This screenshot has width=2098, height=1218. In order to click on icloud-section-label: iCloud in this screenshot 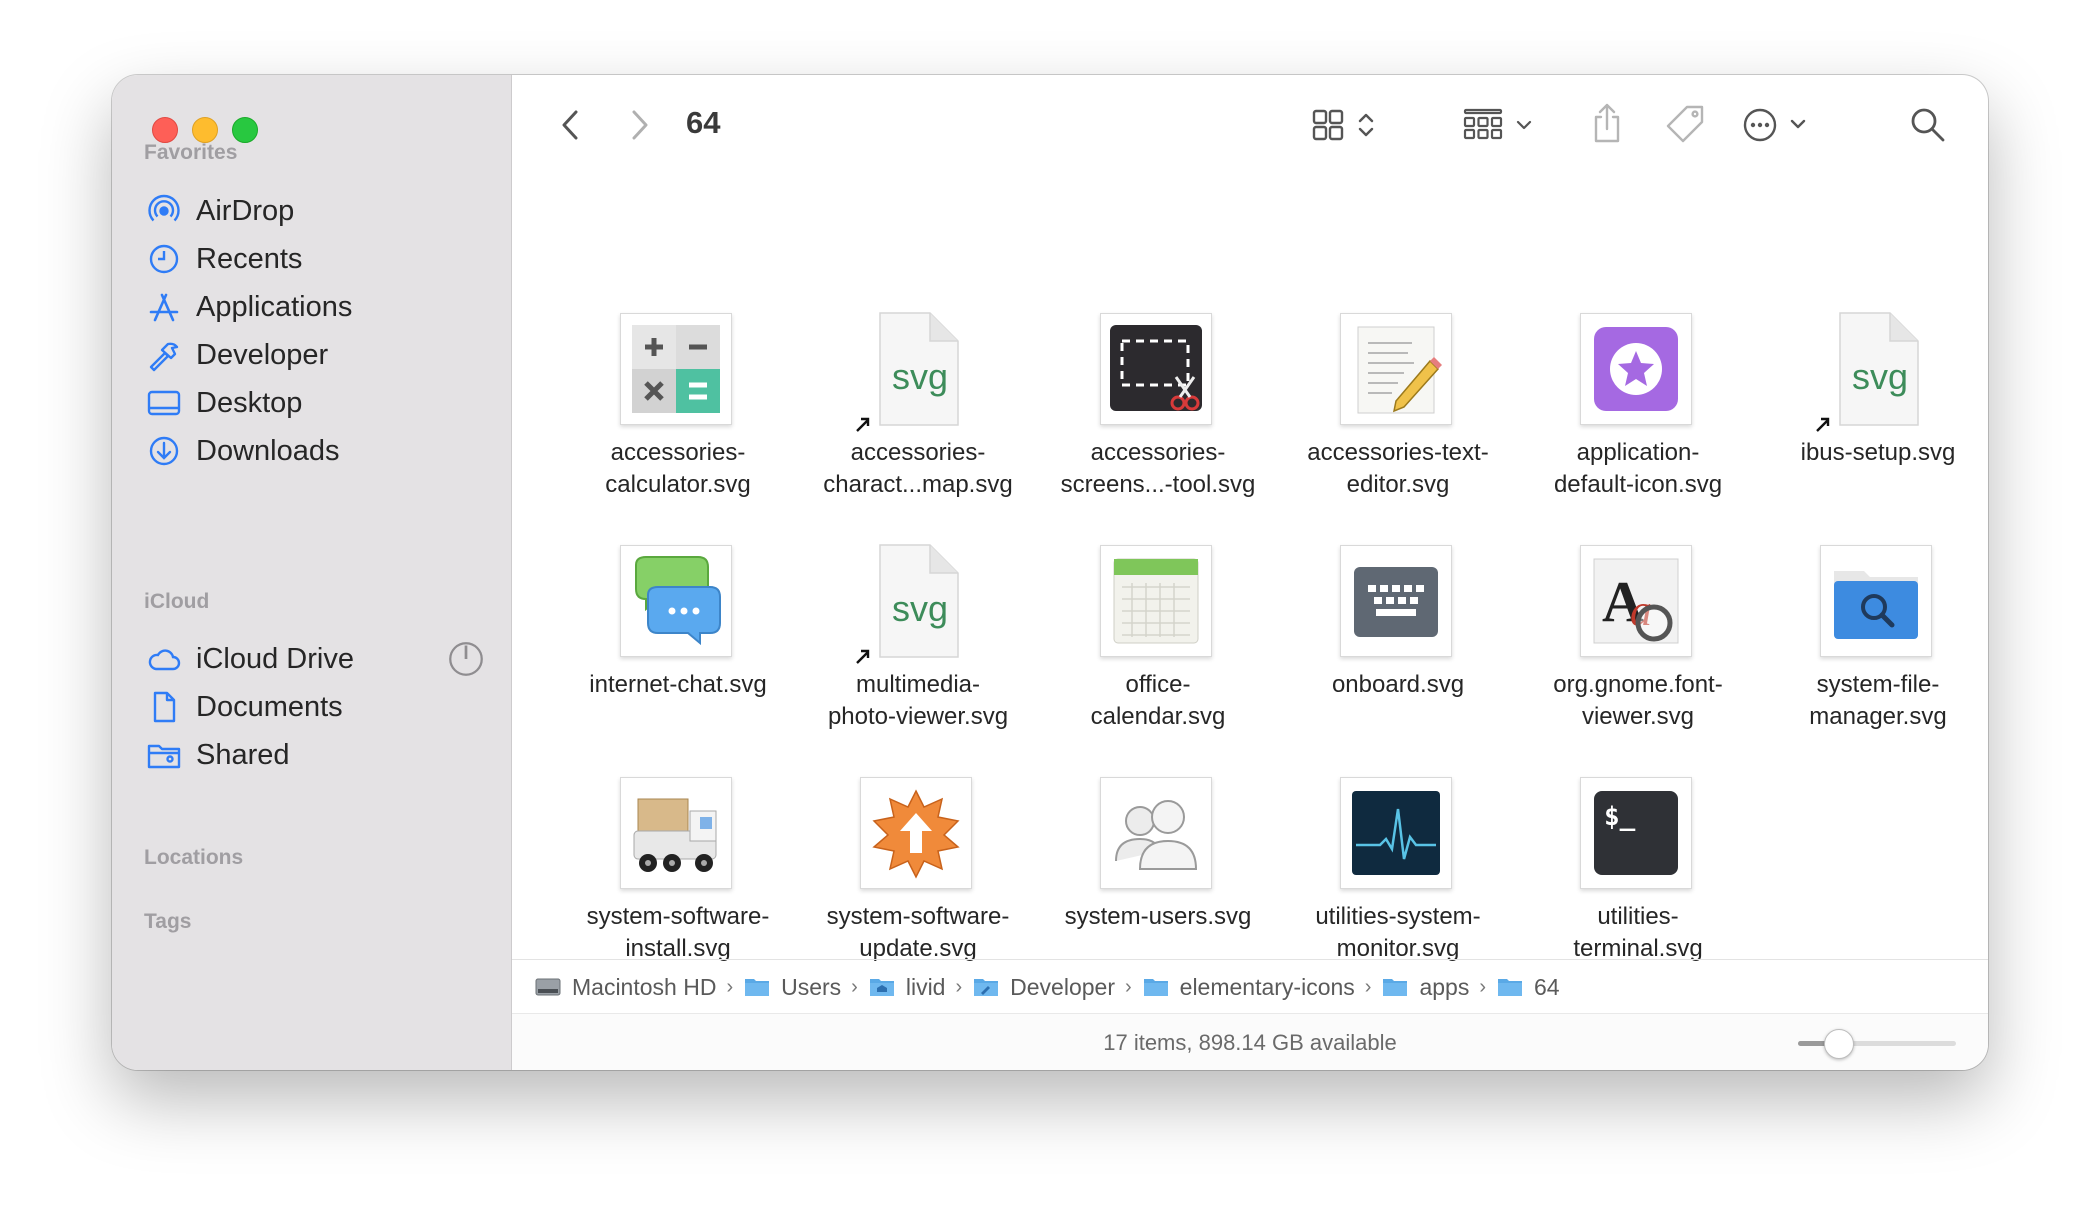, I will do `click(177, 601)`.